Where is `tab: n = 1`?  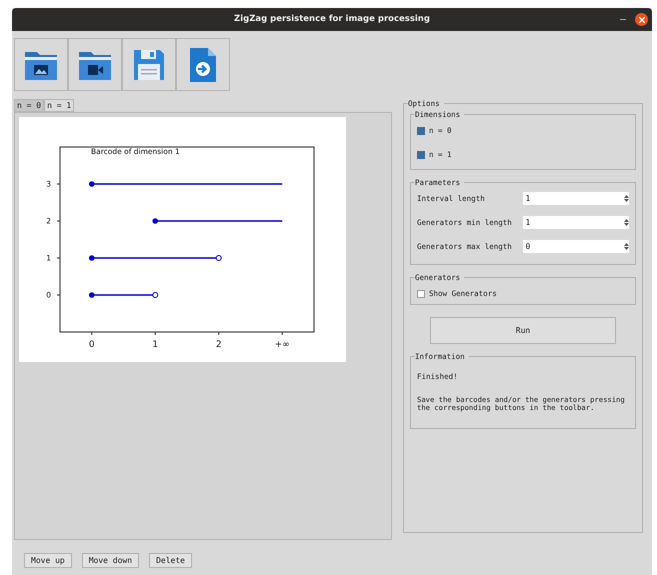 tab: n = 1 is located at coordinates (59, 105).